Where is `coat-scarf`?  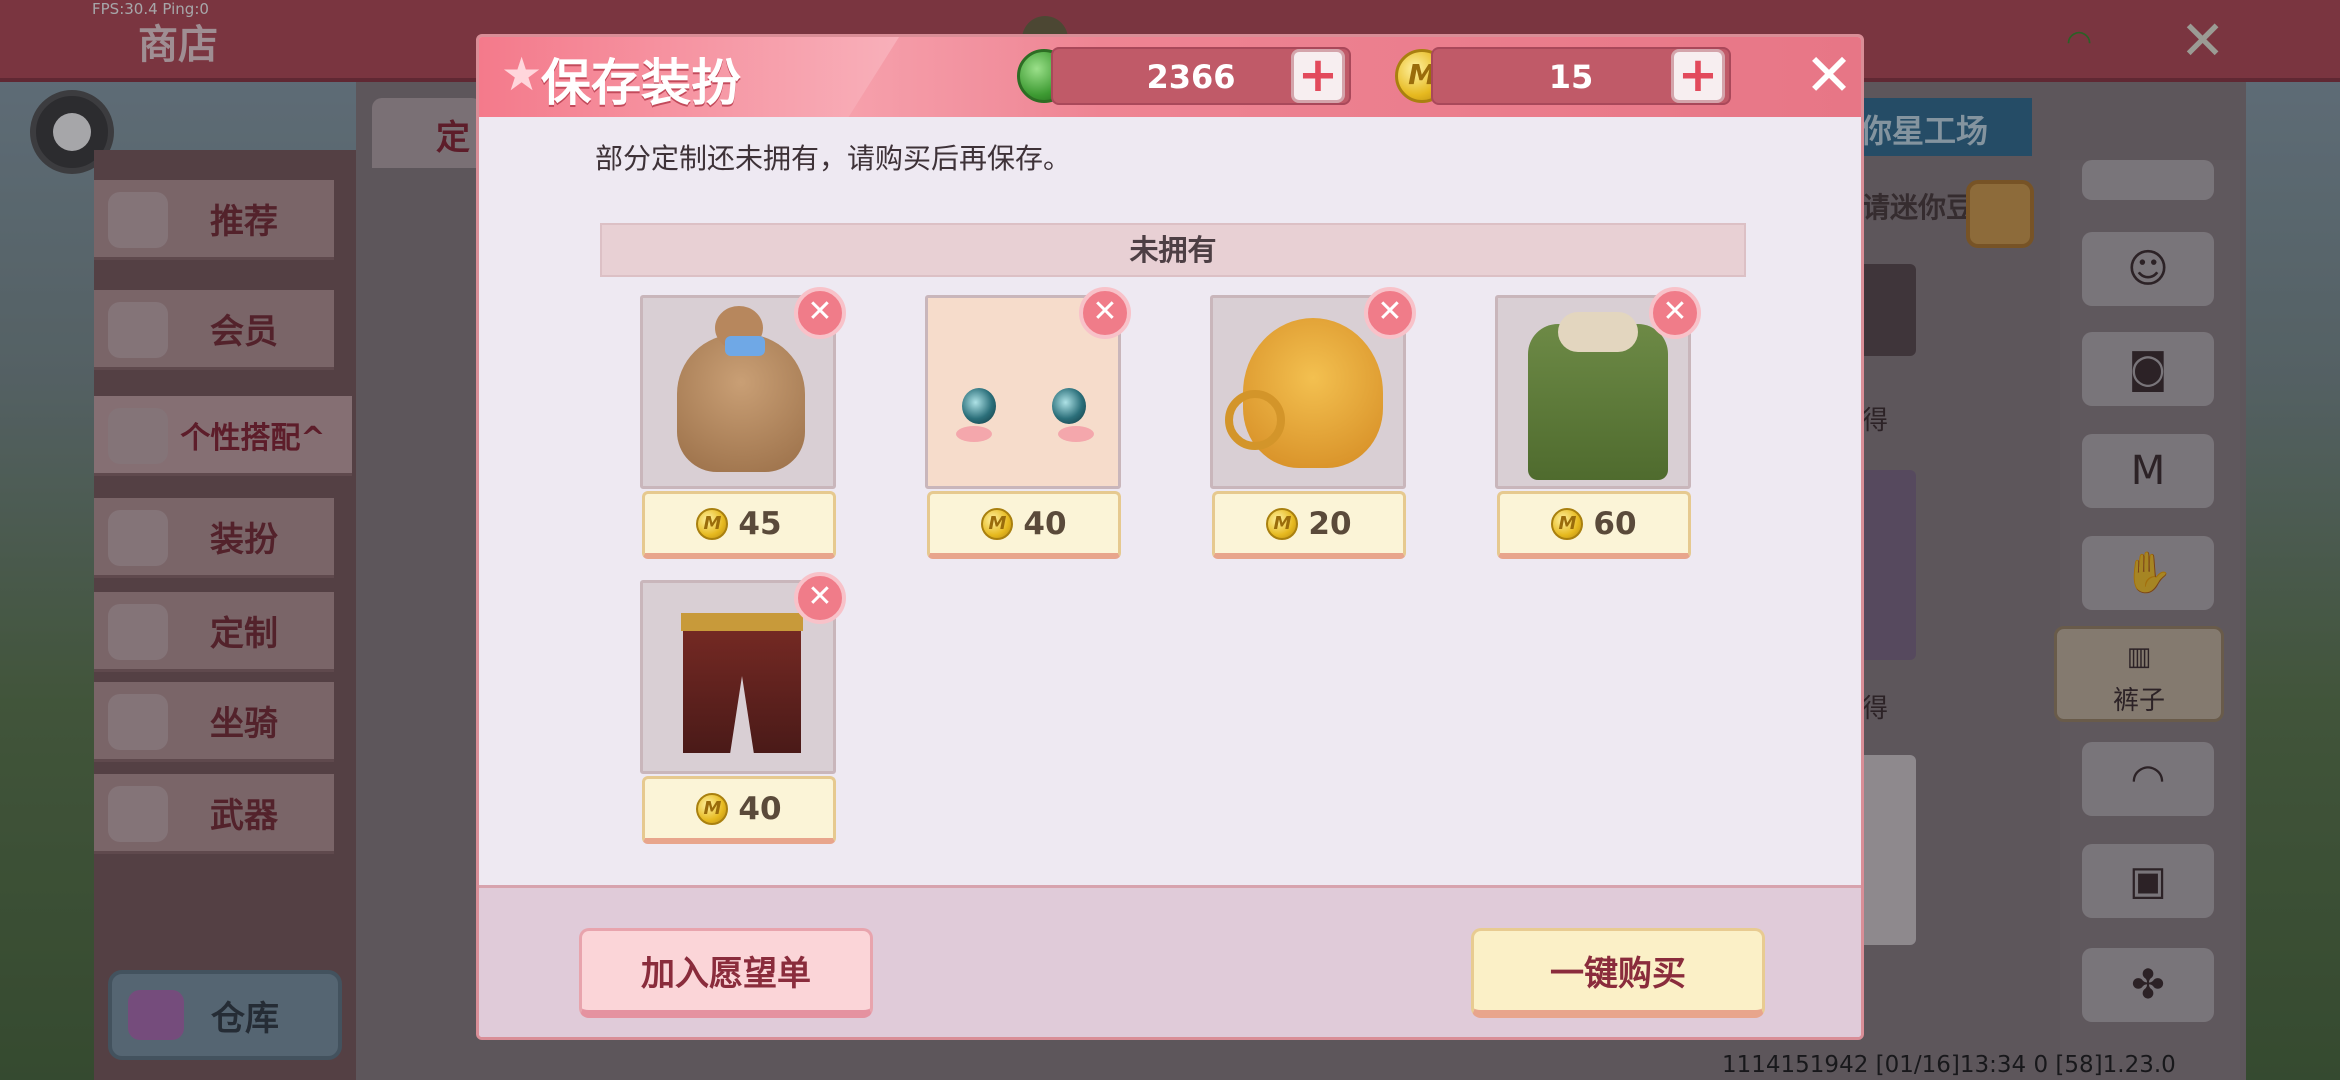 coat-scarf is located at coordinates (1598, 332).